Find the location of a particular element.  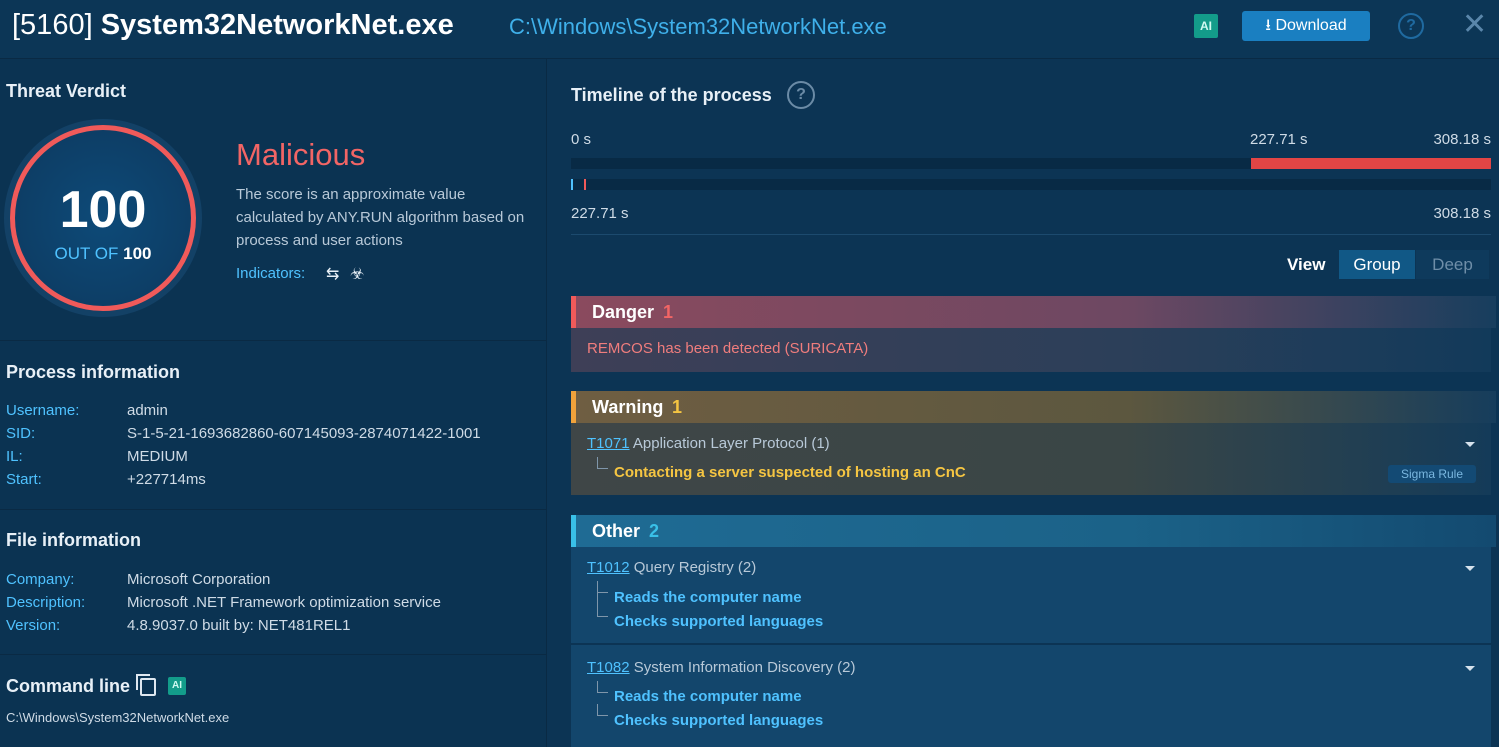

zoom-end-label: 308.18 s is located at coordinates (1462, 213).